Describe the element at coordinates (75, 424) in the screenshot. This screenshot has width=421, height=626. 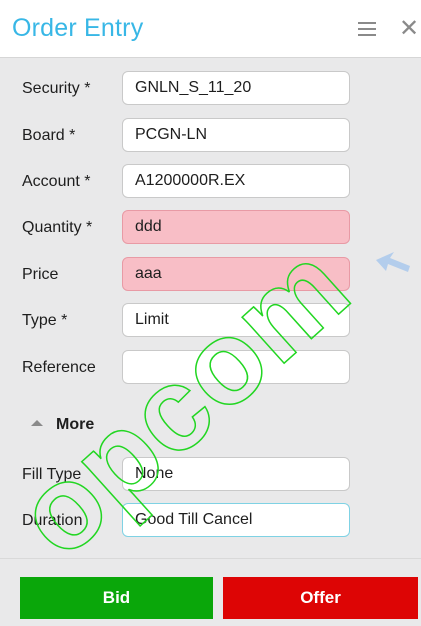
I see `more-label: More` at that location.